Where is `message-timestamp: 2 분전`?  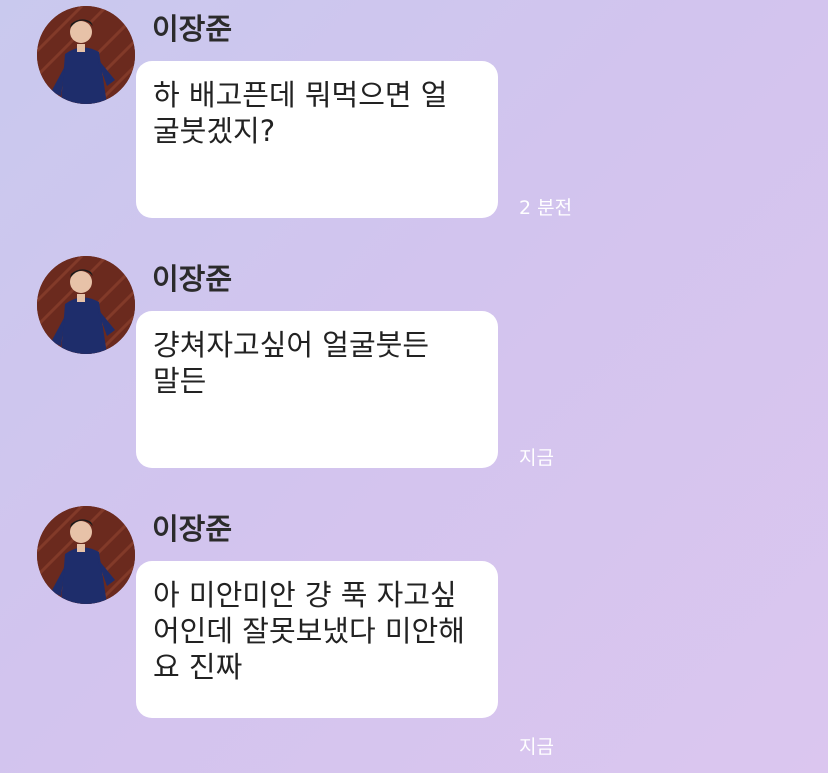
message-timestamp: 2 분전 is located at coordinates (546, 208).